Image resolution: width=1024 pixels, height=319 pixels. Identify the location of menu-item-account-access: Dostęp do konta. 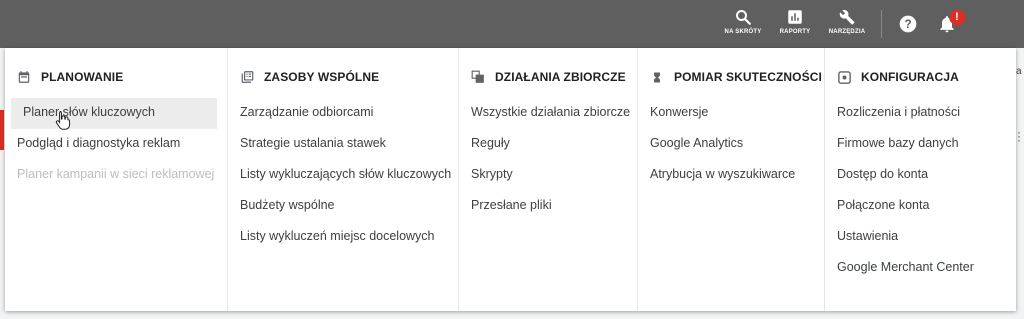
(920, 175).